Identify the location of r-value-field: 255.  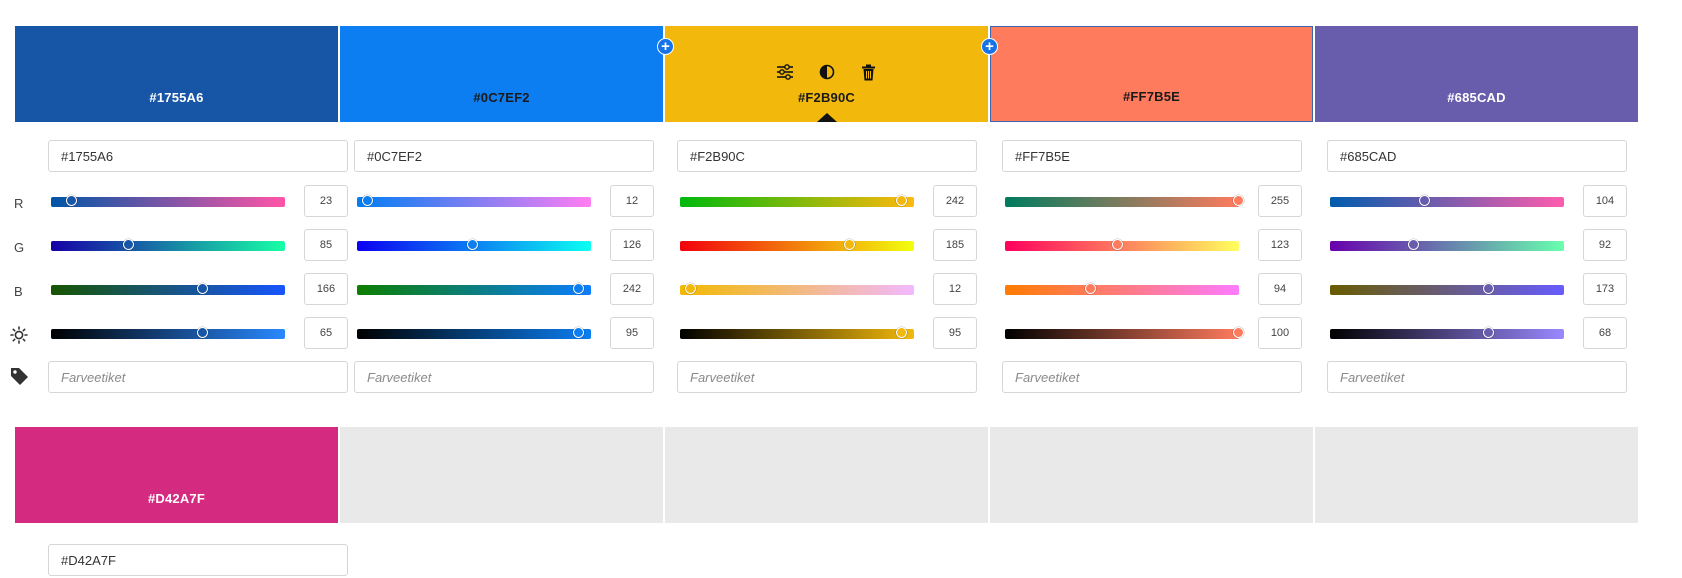
(1280, 201).